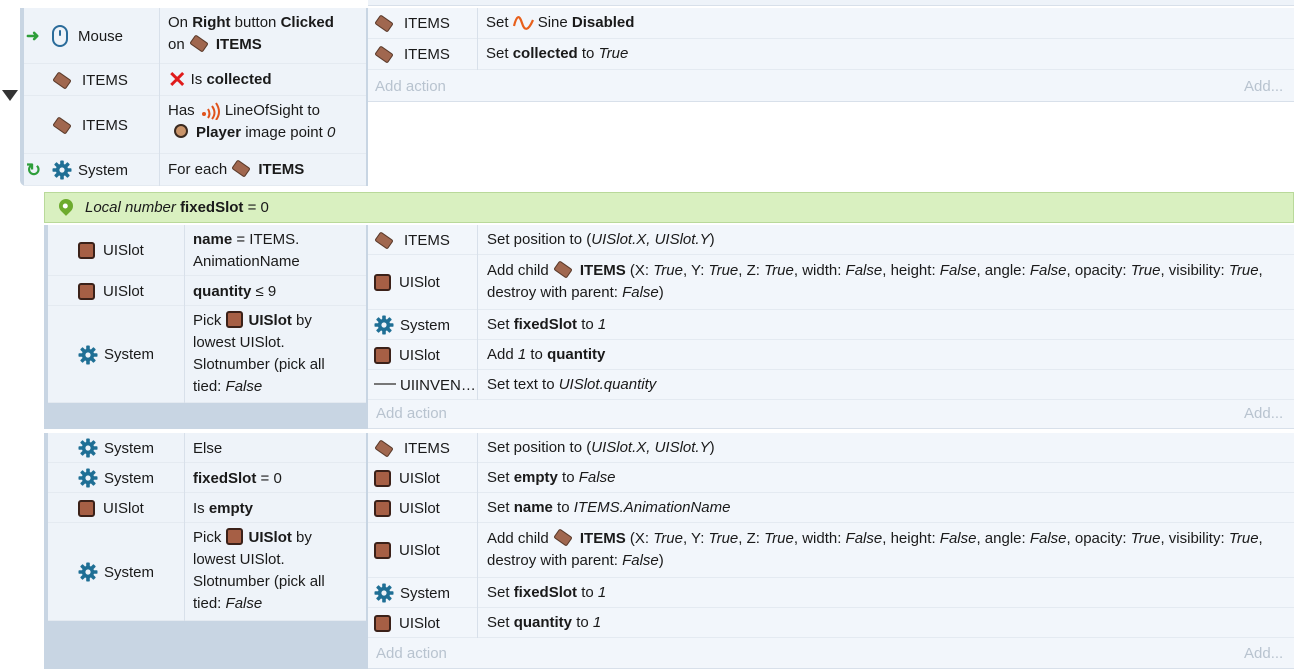  Describe the element at coordinates (831, 478) in the screenshot. I see `event-3-action: UISlot Set empty to False` at that location.